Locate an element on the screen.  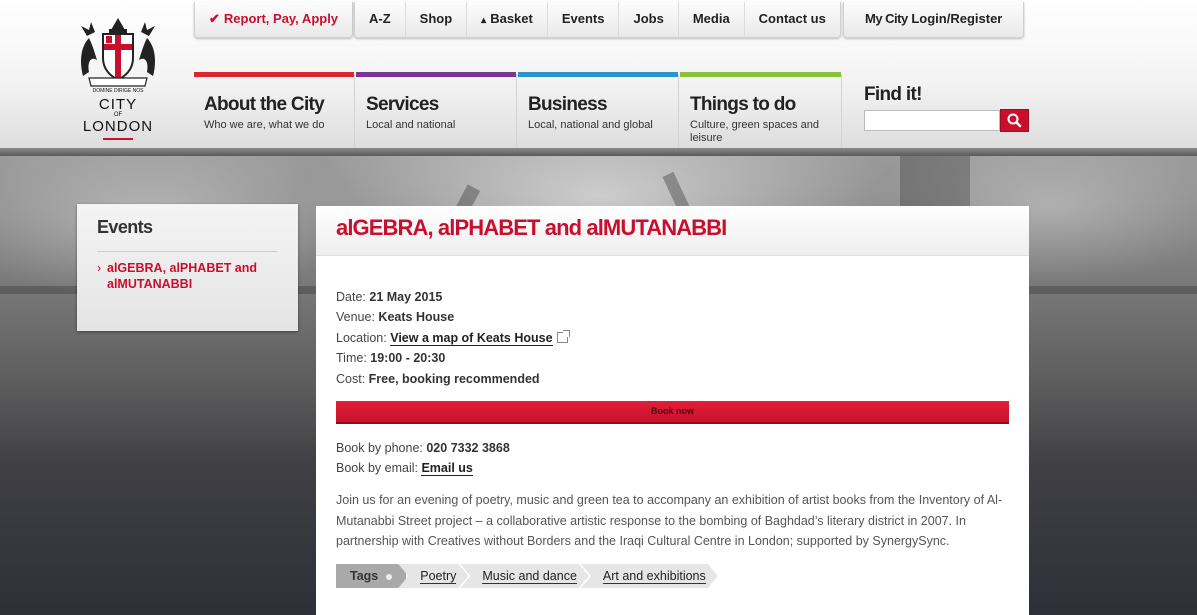
mycity-brand: My City is located at coordinates (886, 18).